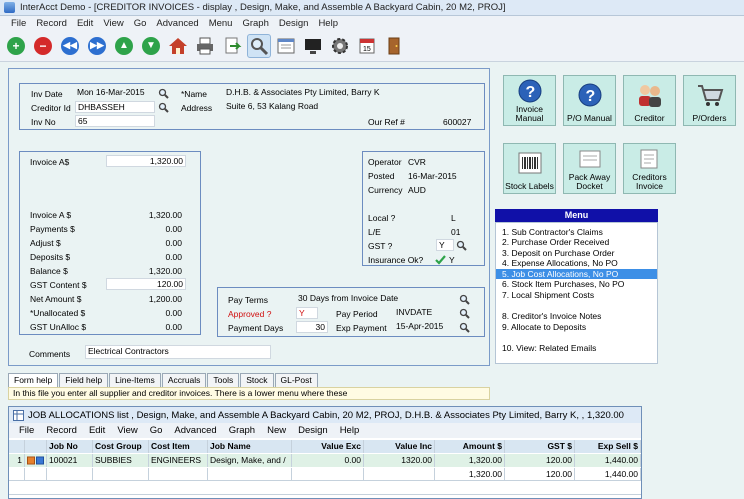 This screenshot has height=499, width=744. I want to click on po-manual-button: ? P/O Manual, so click(589, 100).